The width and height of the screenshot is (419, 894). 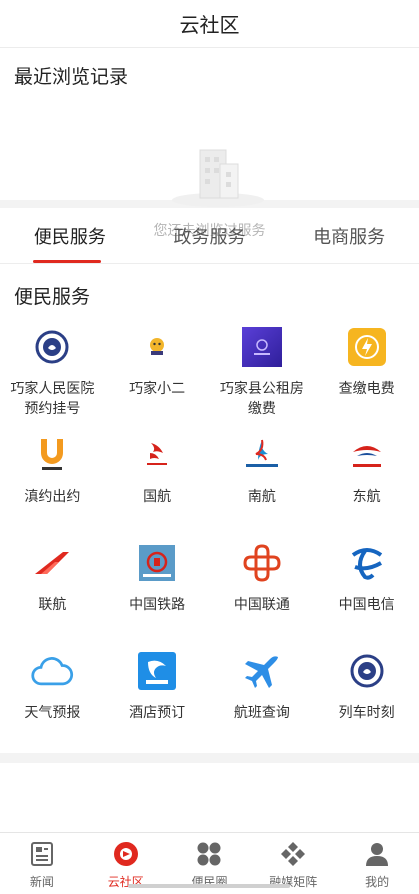 What do you see at coordinates (366, 605) in the screenshot?
I see `service-label: 中国电信` at bounding box center [366, 605].